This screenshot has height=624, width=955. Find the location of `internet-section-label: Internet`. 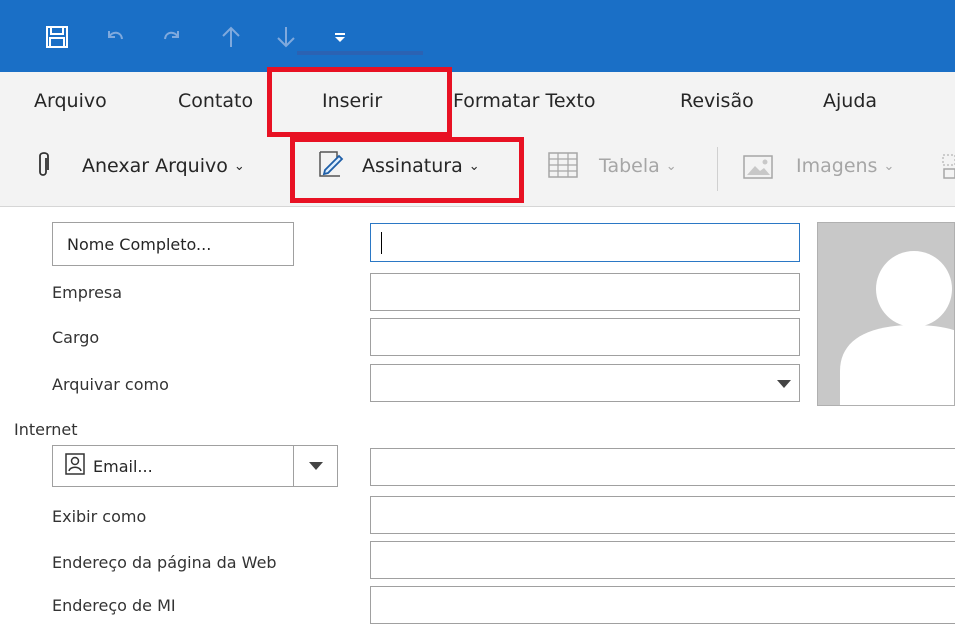

internet-section-label: Internet is located at coordinates (46, 429).